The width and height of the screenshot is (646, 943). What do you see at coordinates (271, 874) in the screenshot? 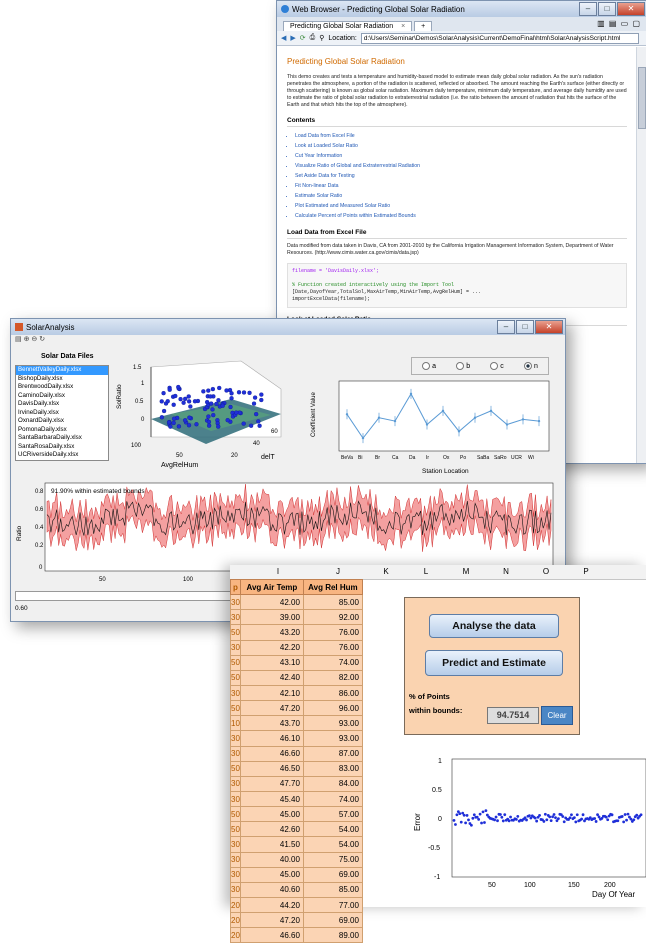
I see `table-cell: 45.00` at bounding box center [271, 874].